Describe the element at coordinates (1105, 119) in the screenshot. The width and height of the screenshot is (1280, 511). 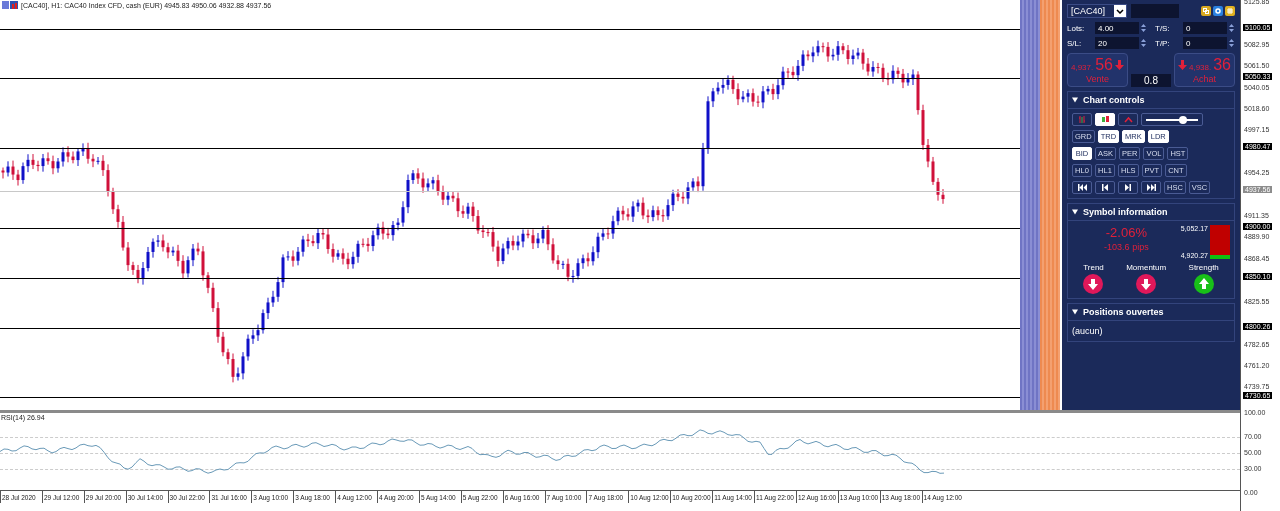
I see `candles-icon` at that location.